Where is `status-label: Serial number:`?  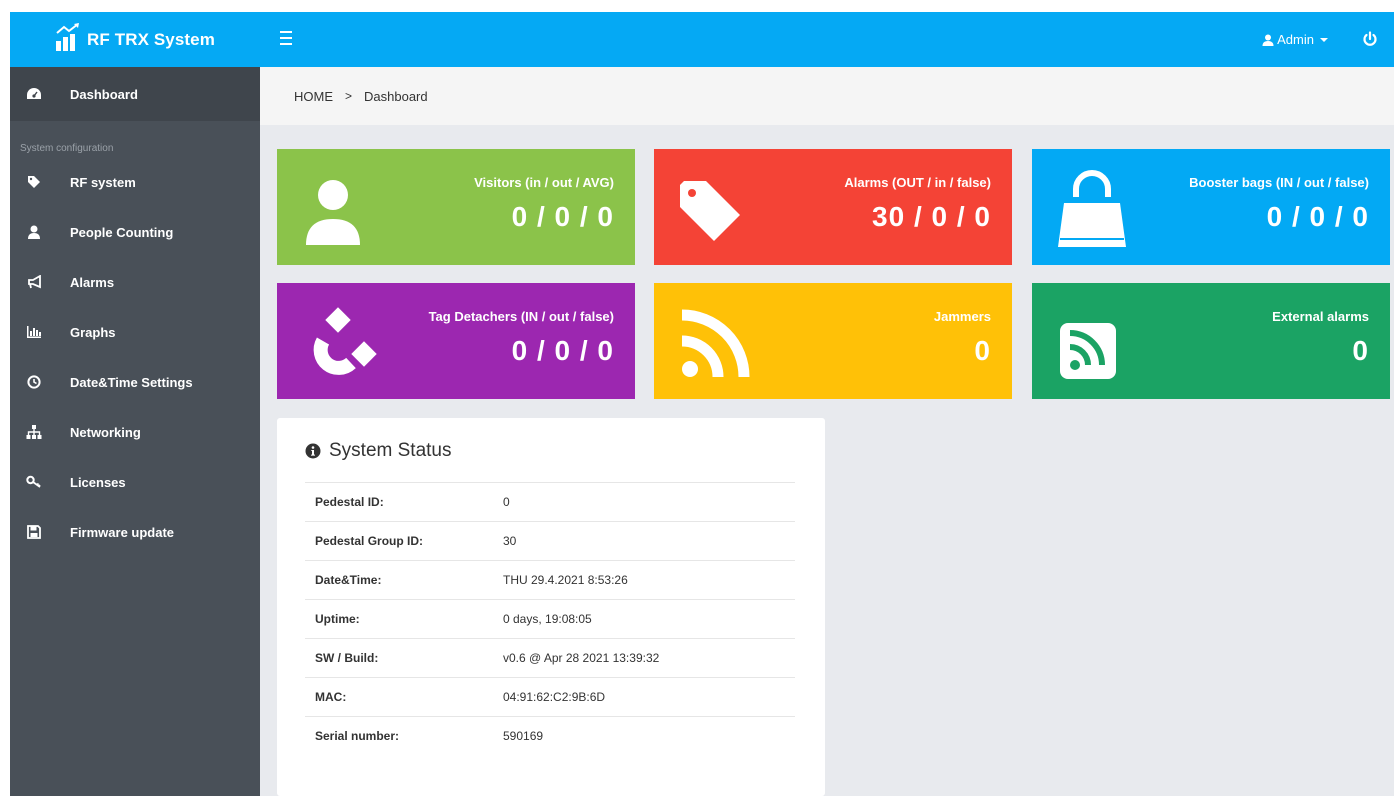 status-label: Serial number: is located at coordinates (357, 736).